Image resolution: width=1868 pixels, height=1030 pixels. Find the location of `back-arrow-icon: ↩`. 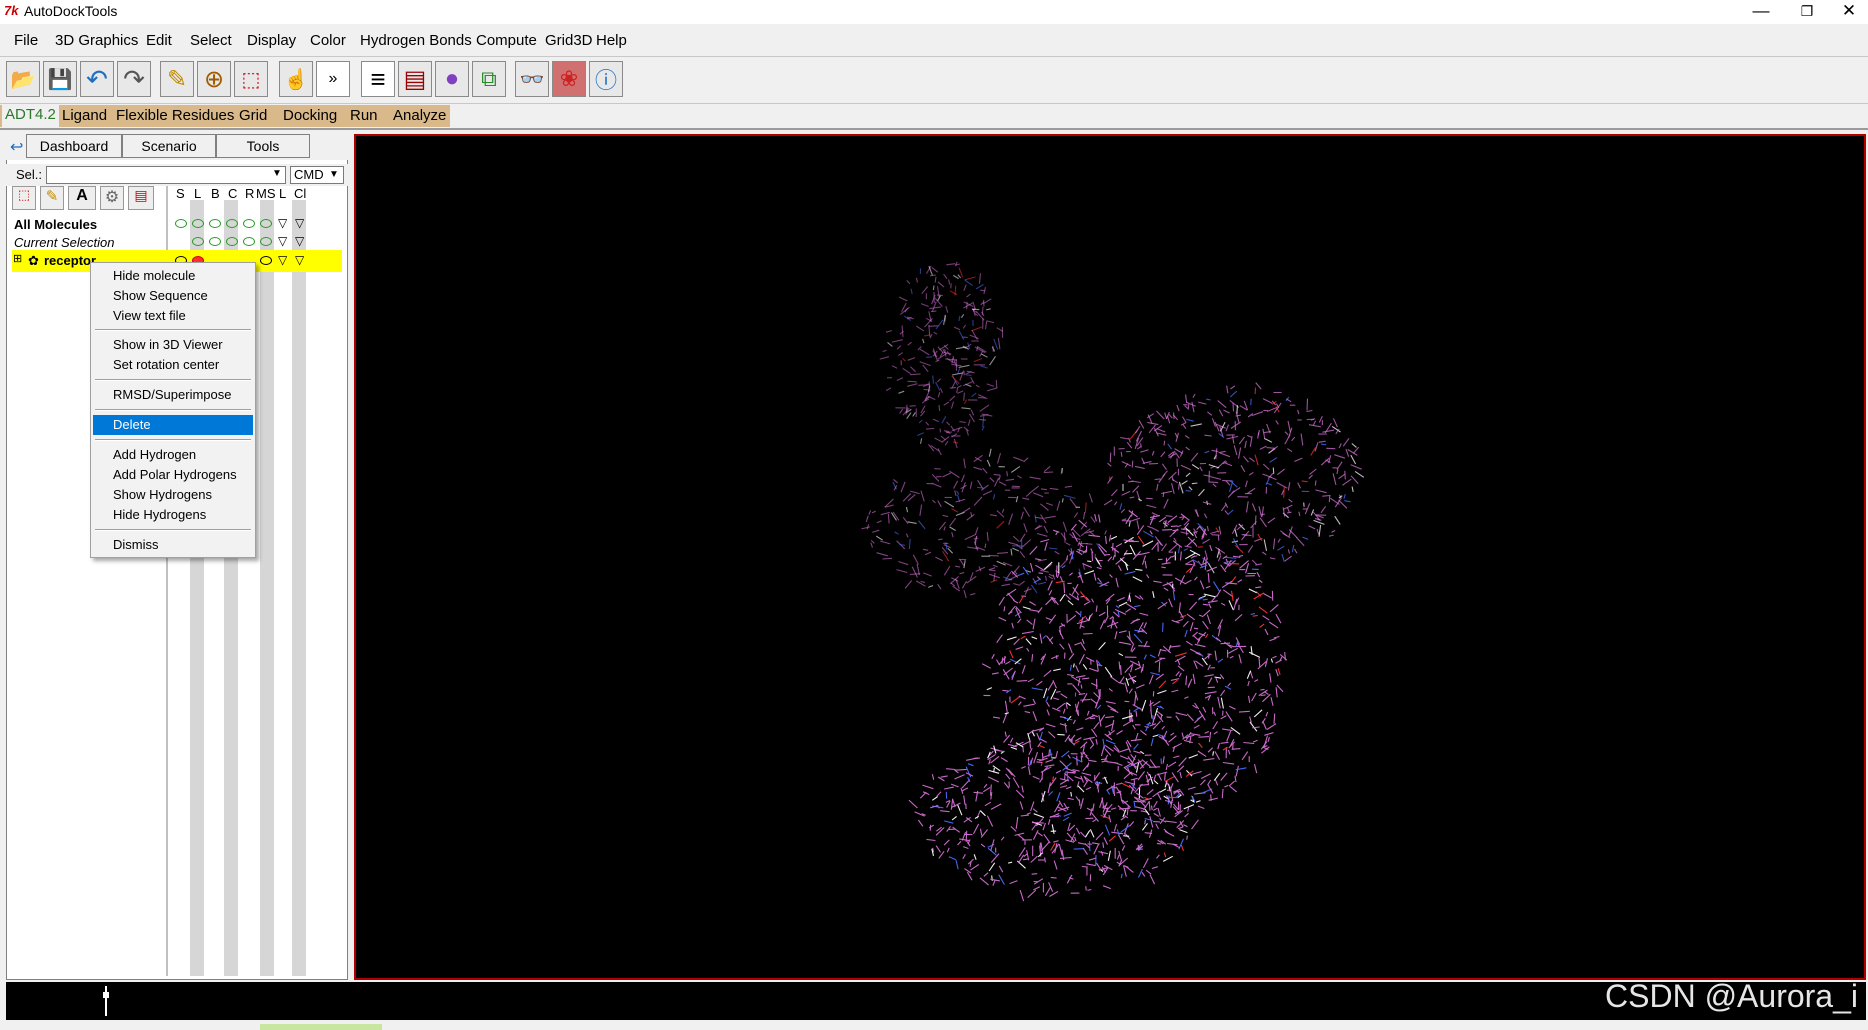

back-arrow-icon: ↩ is located at coordinates (16, 147).